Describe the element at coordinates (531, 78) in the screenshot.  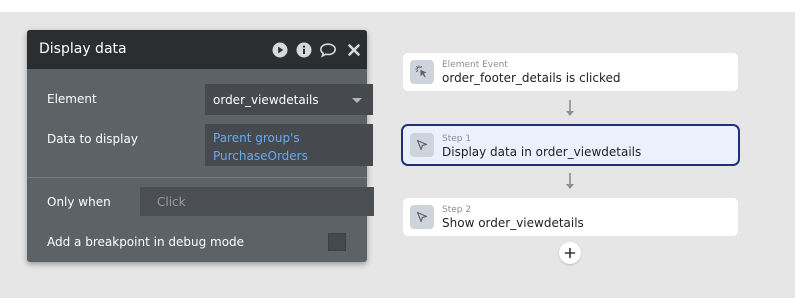
I see `event-text: order_footer_details is clicked` at that location.